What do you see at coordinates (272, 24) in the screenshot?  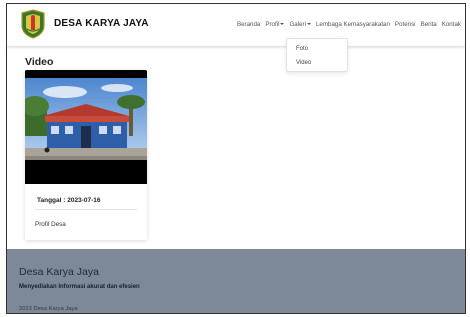 I see `nav-profil-label: Profil` at bounding box center [272, 24].